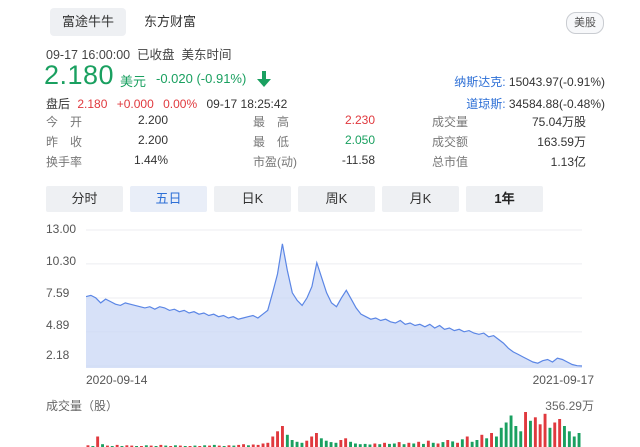 The image size is (640, 447). I want to click on stat-label: 总市值, so click(450, 162).